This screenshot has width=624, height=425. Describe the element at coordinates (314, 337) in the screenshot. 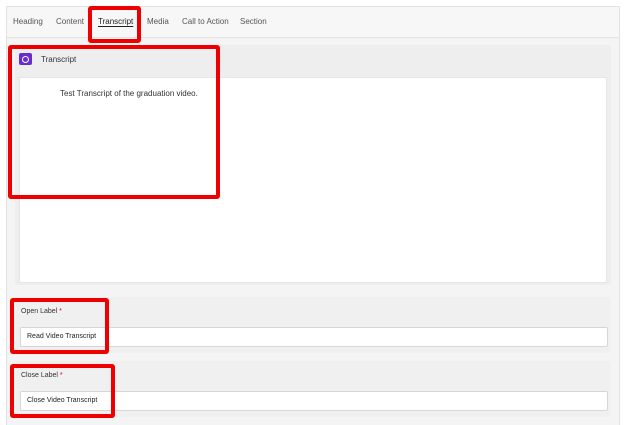

I see `open-label-input: Read Video Transcript` at that location.